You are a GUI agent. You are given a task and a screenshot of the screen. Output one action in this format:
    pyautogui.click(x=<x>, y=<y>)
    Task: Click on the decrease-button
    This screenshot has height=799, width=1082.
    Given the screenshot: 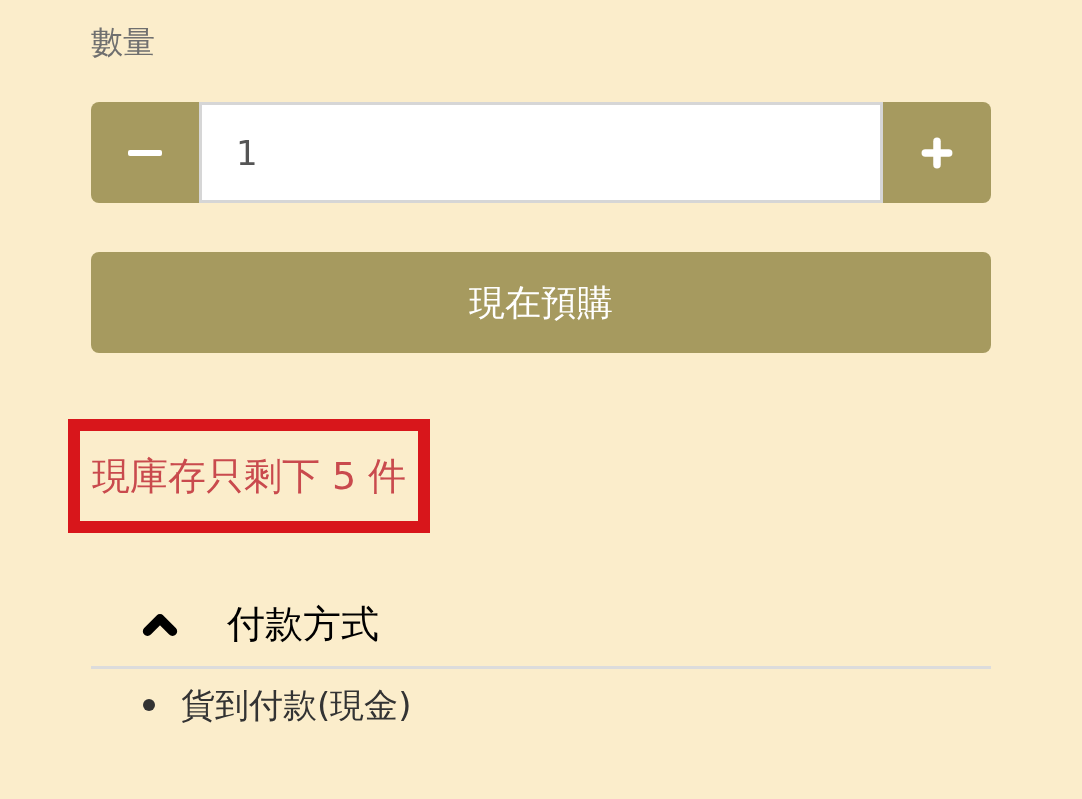 What is the action you would take?
    pyautogui.click(x=145, y=152)
    